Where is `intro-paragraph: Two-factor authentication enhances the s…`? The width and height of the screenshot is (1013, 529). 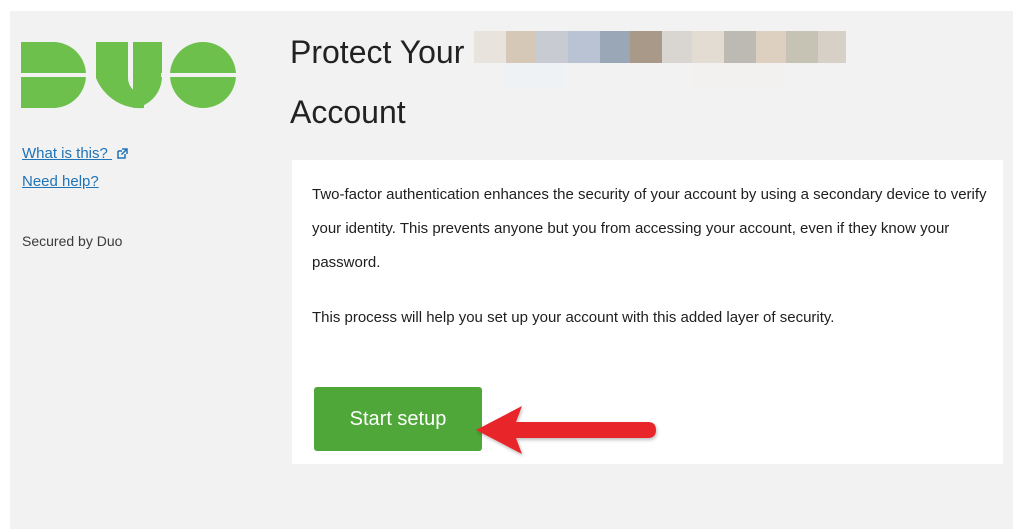
intro-paragraph: Two-factor authentication enhances the s… is located at coordinates (649, 228).